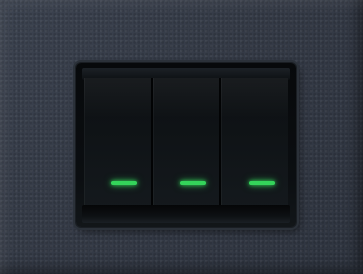 The width and height of the screenshot is (363, 274). I want to click on switch-bottom-lip, so click(186, 214).